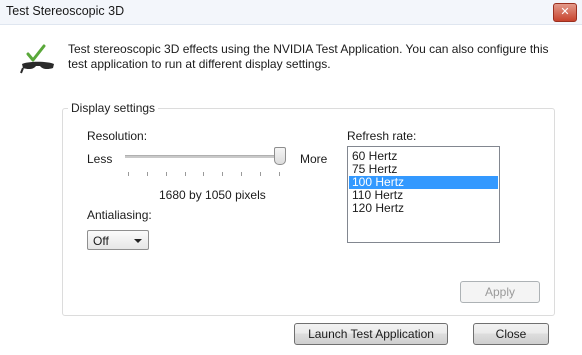 Image resolution: width=582 pixels, height=355 pixels. What do you see at coordinates (371, 334) in the screenshot?
I see `launch-test-application-button: Launch Test Application` at bounding box center [371, 334].